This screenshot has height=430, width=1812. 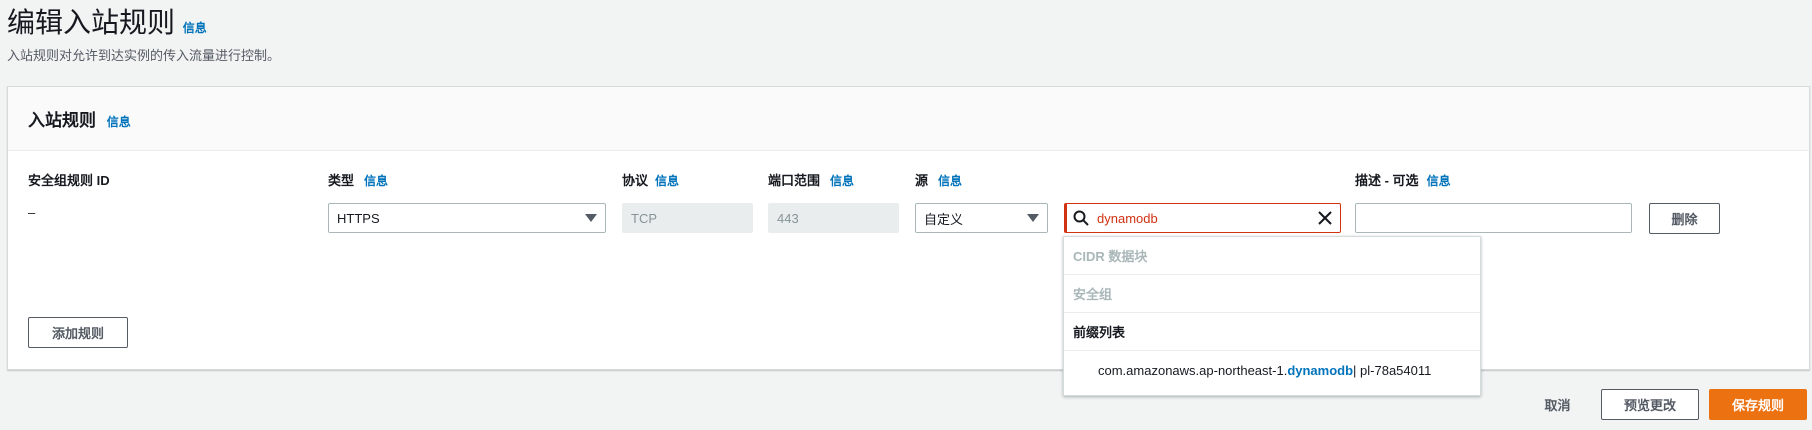 I want to click on save-rules-button: 保存规则, so click(x=1758, y=404).